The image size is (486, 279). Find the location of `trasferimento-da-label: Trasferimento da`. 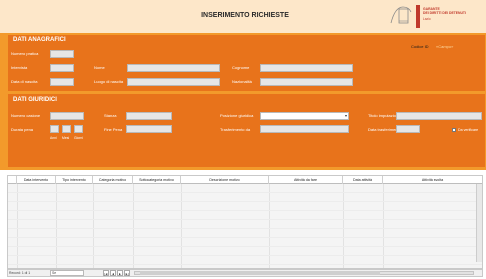

trasferimento-da-label: Trasferimento da is located at coordinates (235, 129).